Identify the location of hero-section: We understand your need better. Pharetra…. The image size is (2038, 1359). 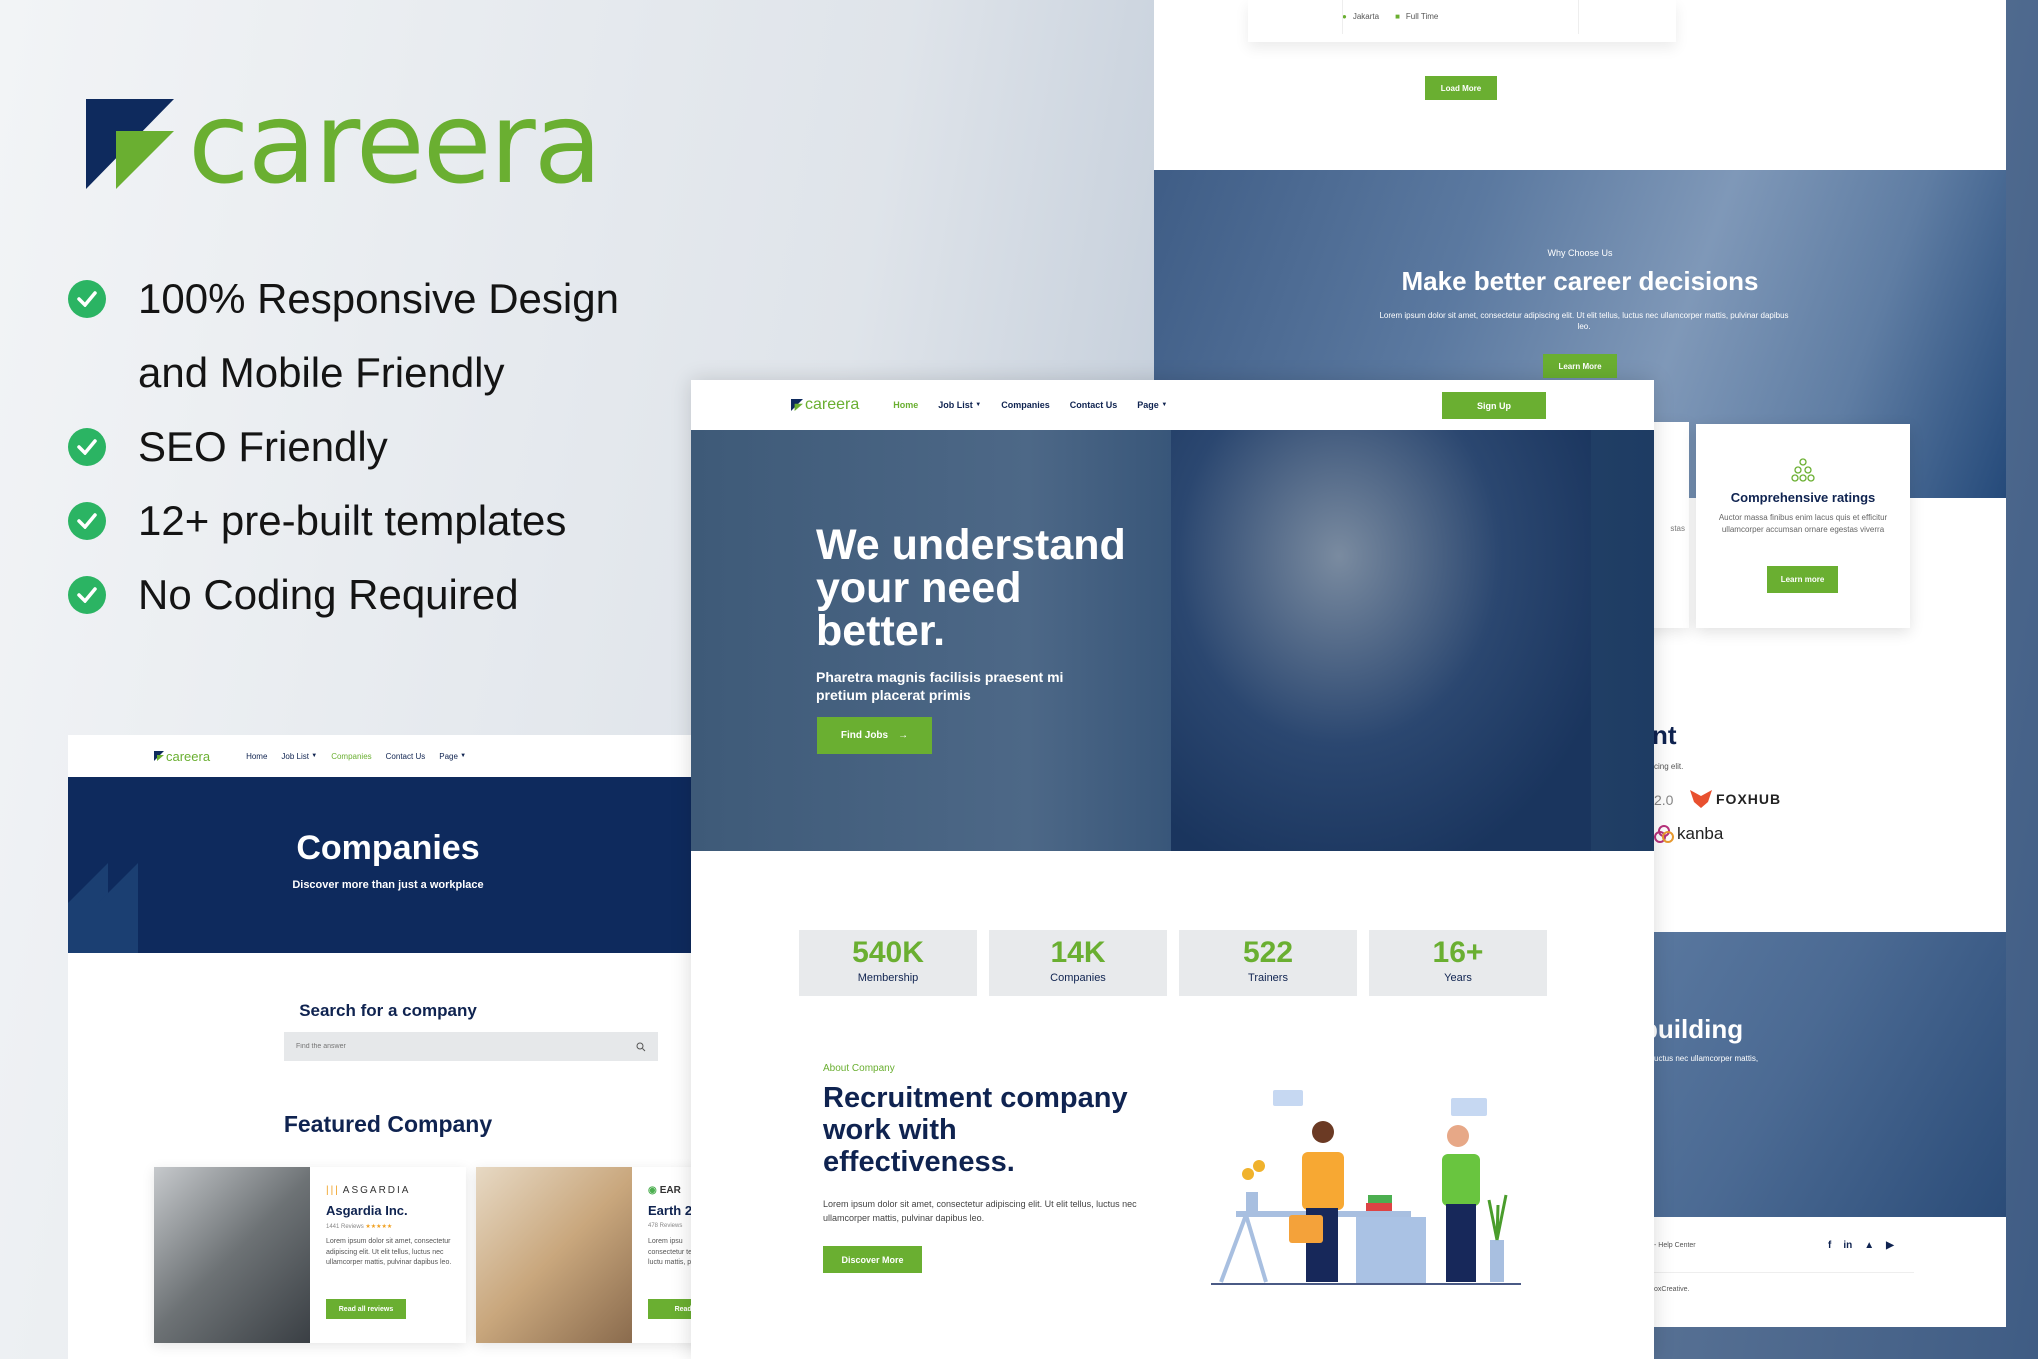
(1172, 640).